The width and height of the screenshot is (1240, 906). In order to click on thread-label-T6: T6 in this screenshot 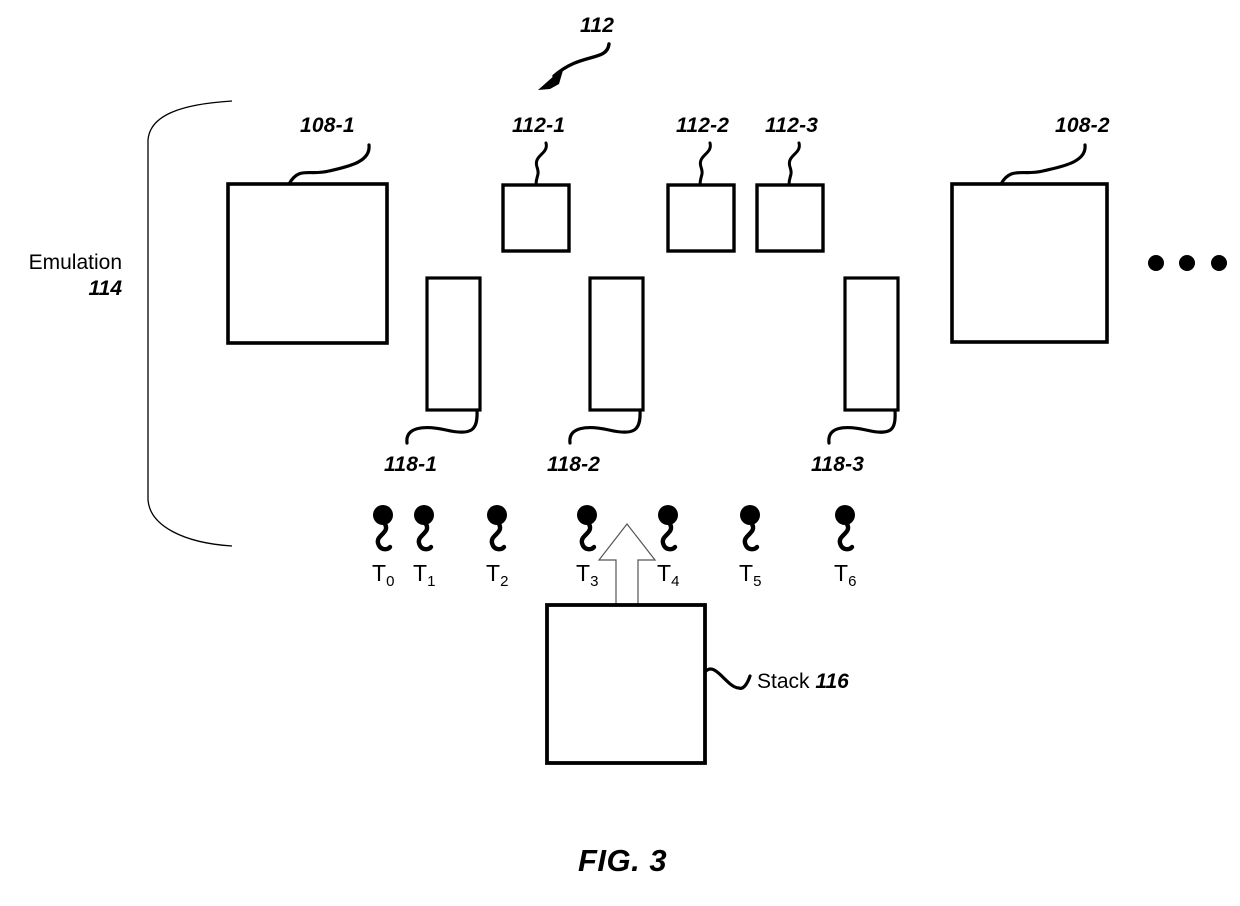, I will do `click(845, 575)`.